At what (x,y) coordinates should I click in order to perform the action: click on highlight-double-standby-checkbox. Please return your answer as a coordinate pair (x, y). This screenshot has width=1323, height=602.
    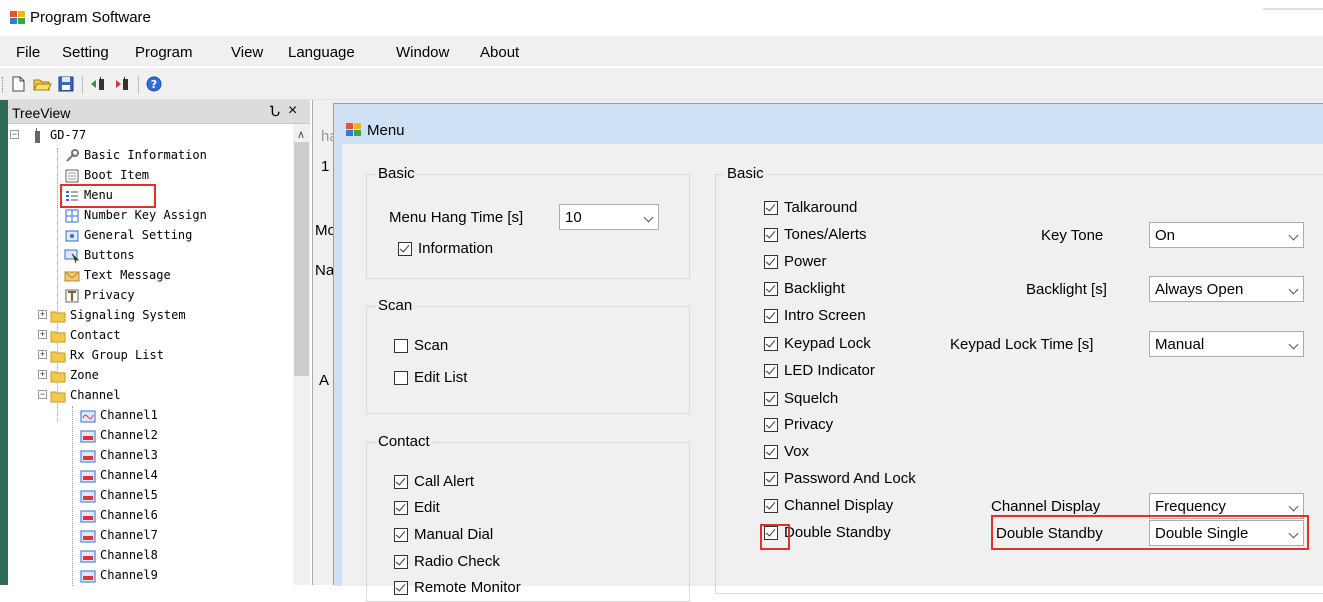
    Looking at the image, I should click on (775, 537).